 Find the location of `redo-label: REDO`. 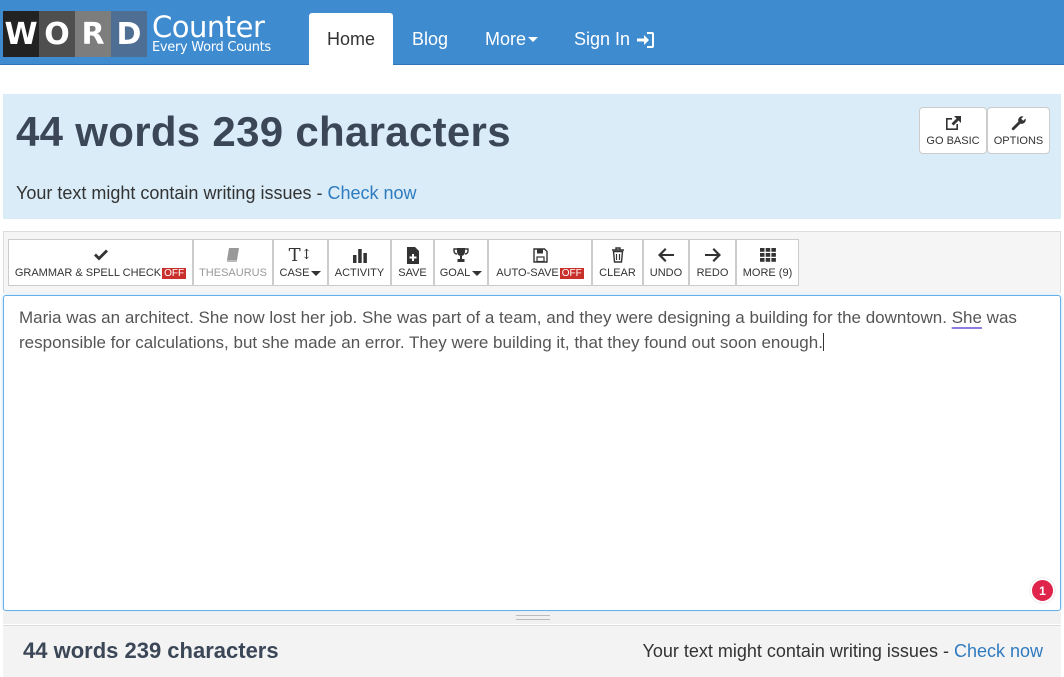

redo-label: REDO is located at coordinates (712, 273).